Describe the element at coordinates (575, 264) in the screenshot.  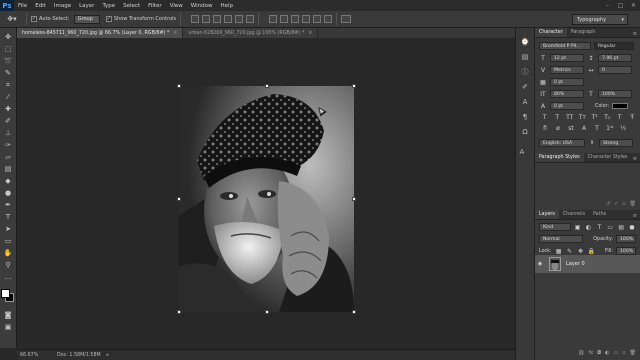
I see `layer-name: Layer 0` at that location.